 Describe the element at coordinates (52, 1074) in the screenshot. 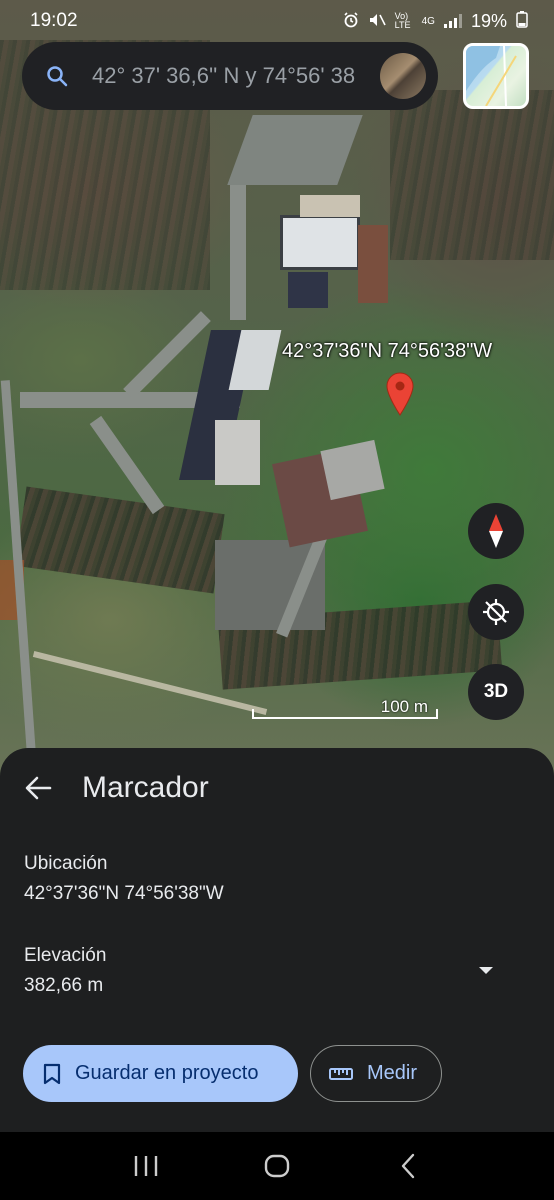

I see `bookmark-icon` at that location.